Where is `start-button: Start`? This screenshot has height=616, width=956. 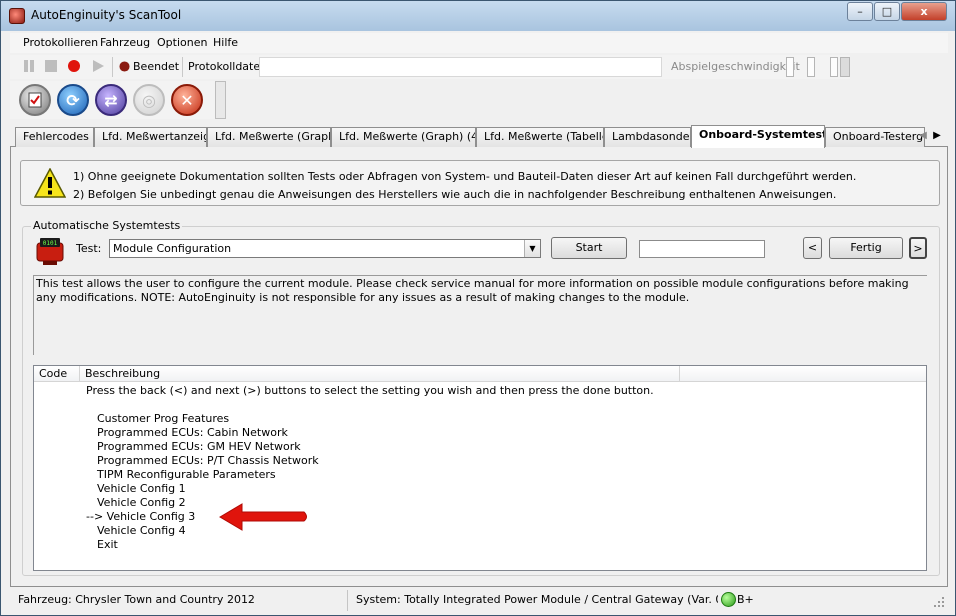
start-button: Start is located at coordinates (589, 248).